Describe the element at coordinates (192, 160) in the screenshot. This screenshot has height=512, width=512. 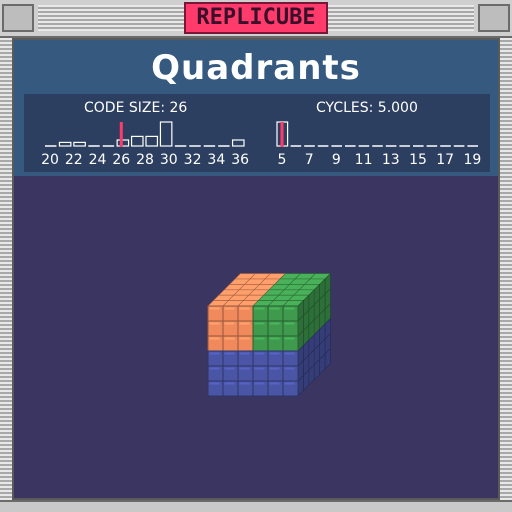
I see `code-size-tick-label: 32` at that location.